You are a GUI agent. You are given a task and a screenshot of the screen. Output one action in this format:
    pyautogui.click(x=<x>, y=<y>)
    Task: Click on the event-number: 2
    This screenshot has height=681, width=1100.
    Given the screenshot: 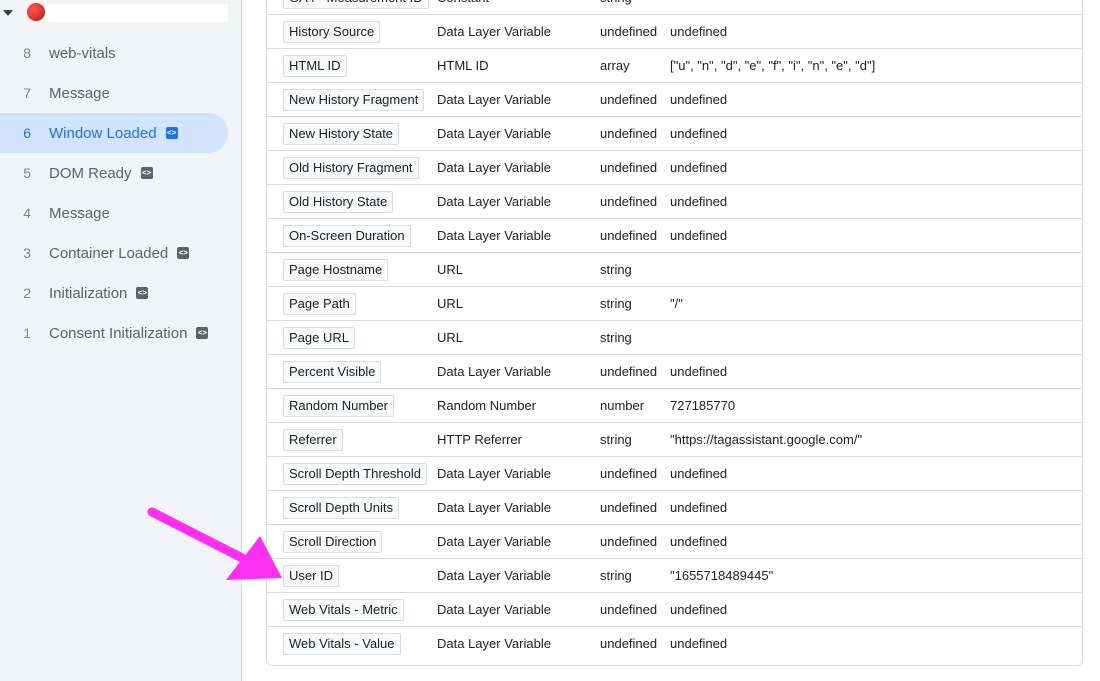 What is the action you would take?
    pyautogui.click(x=27, y=293)
    